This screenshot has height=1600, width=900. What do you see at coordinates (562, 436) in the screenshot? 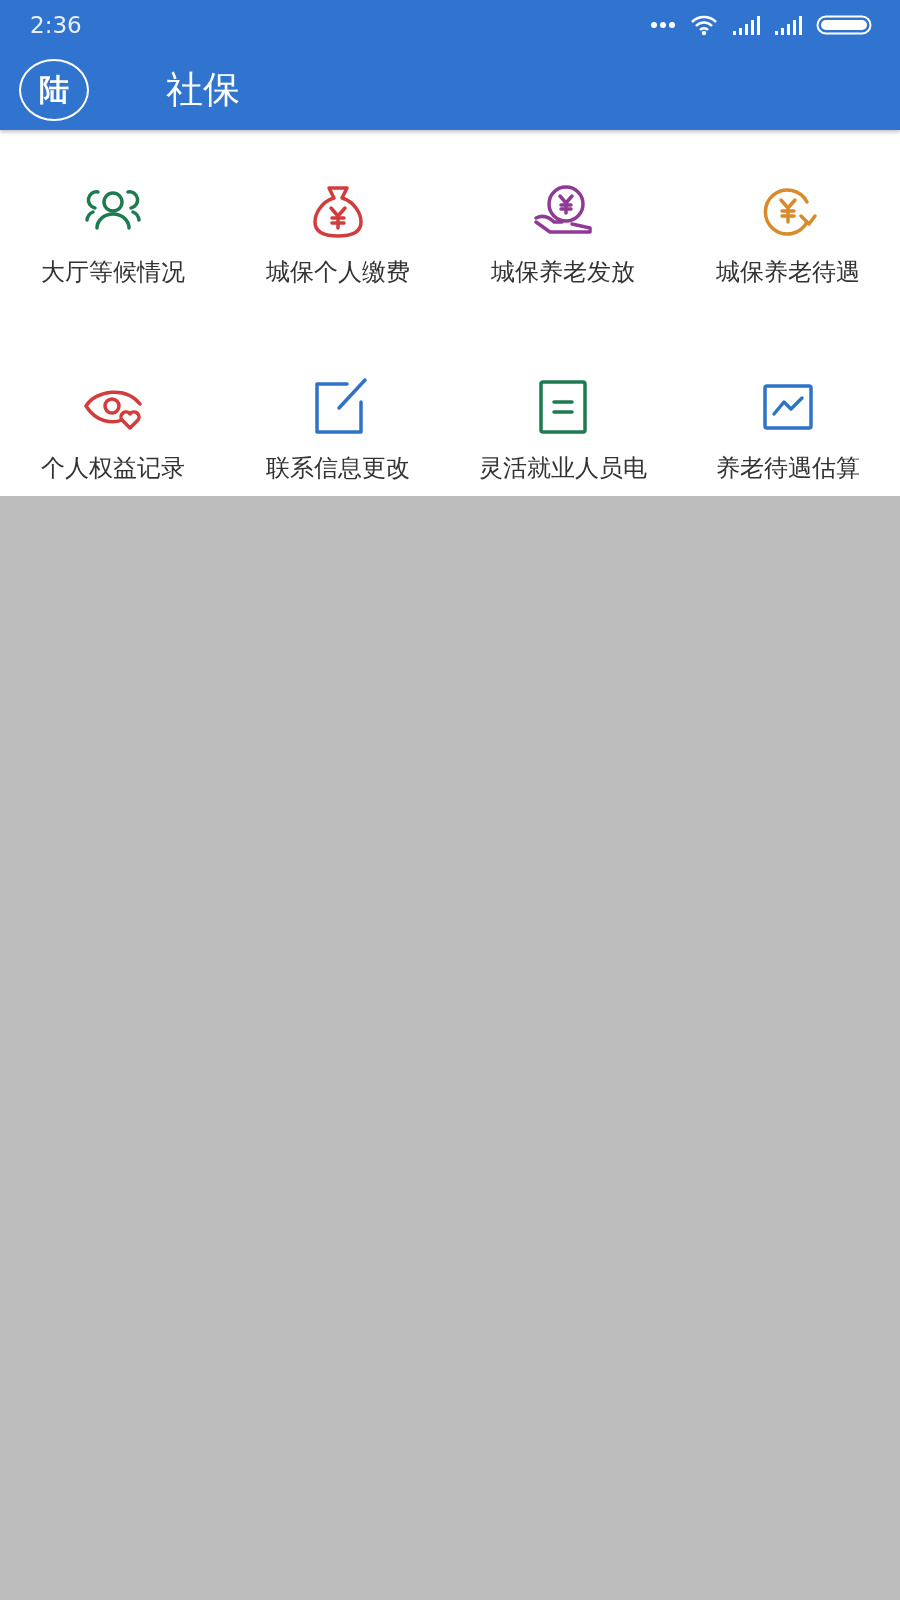
I see `menu-tile: 灵活就业人员电` at bounding box center [562, 436].